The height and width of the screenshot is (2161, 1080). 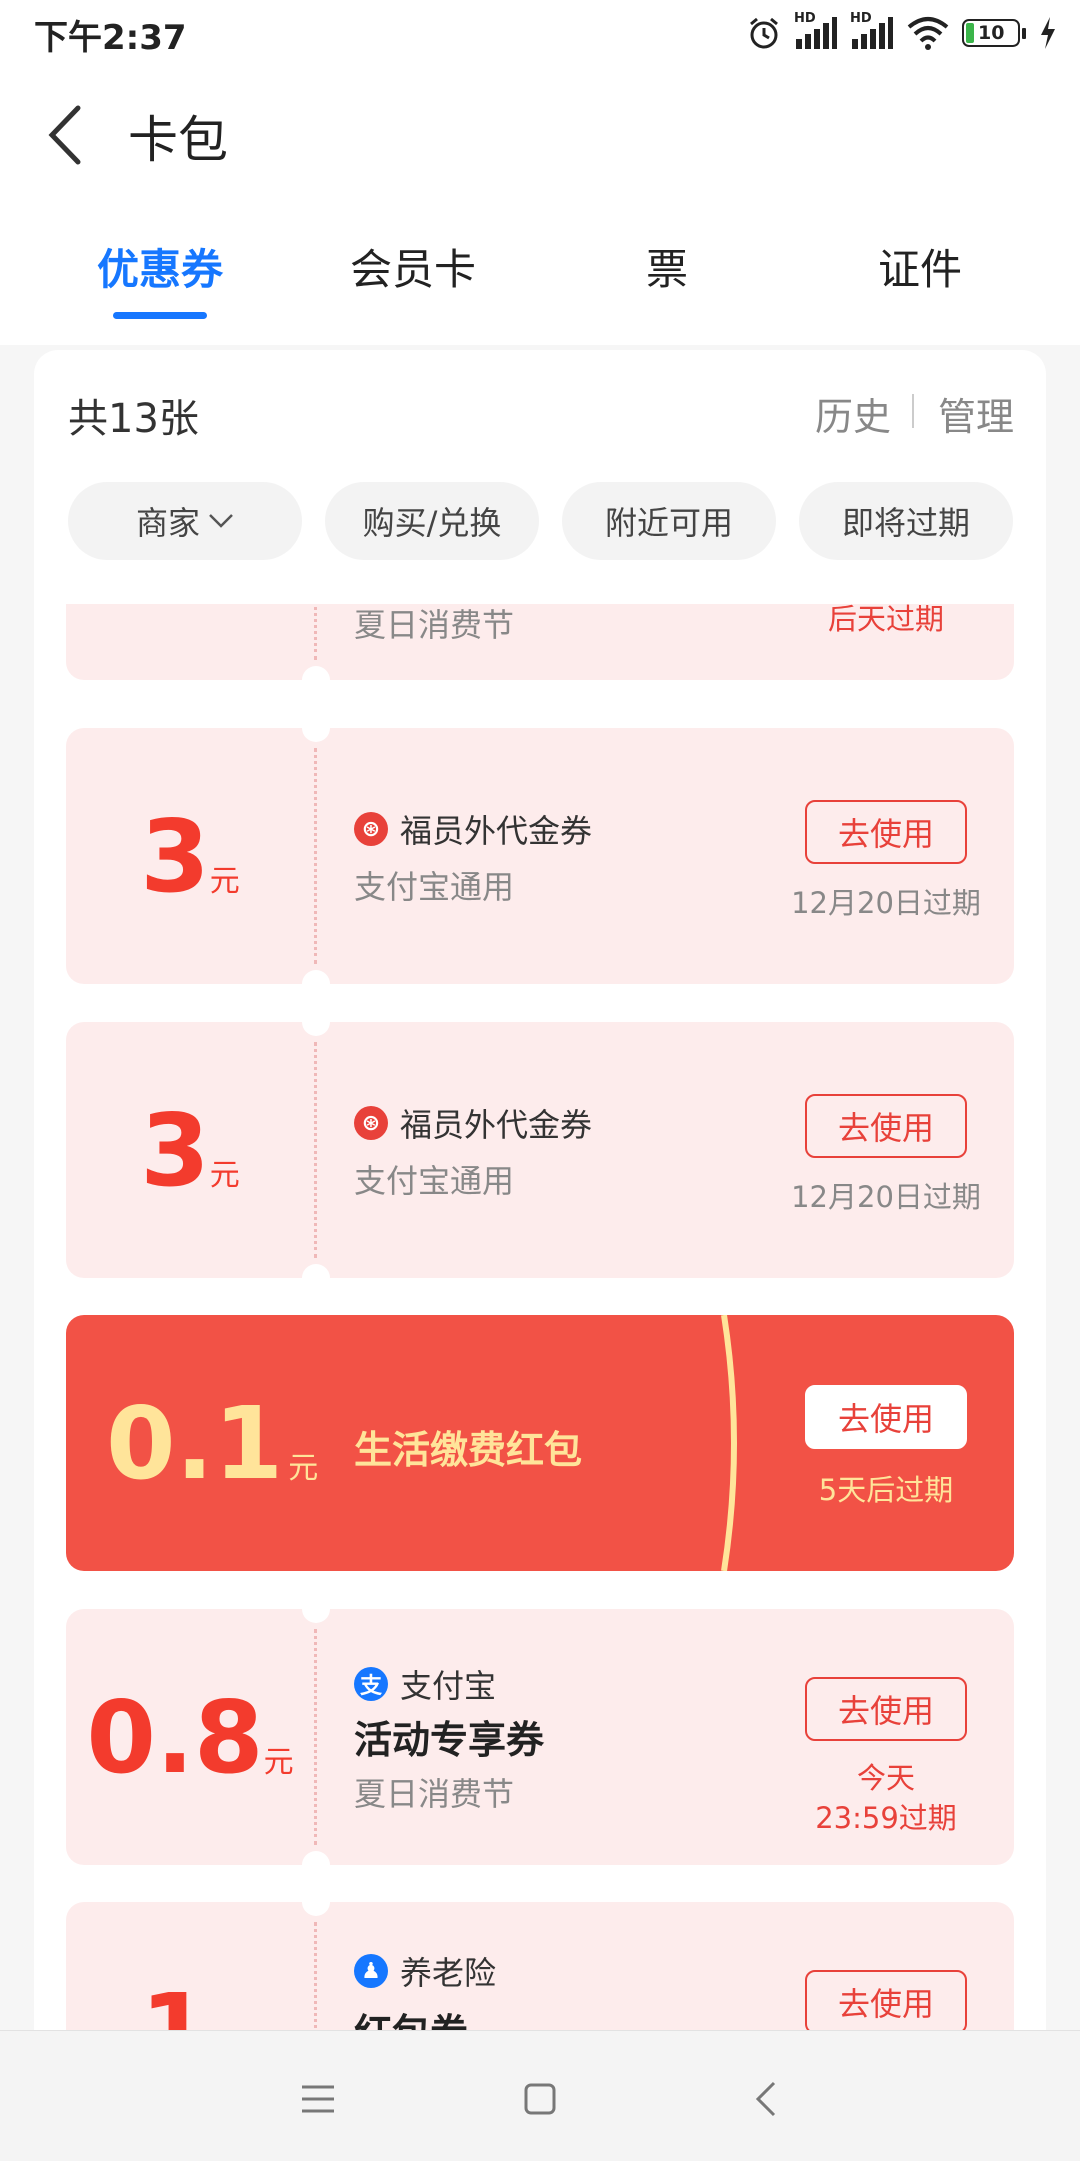 I want to click on home-button, so click(x=540, y=2099).